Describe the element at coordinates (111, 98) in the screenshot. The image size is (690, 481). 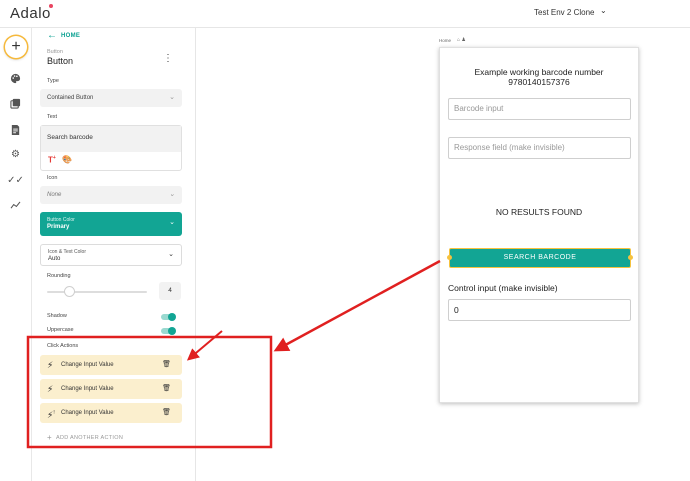
I see `type-select: Contained Button ⌄` at that location.